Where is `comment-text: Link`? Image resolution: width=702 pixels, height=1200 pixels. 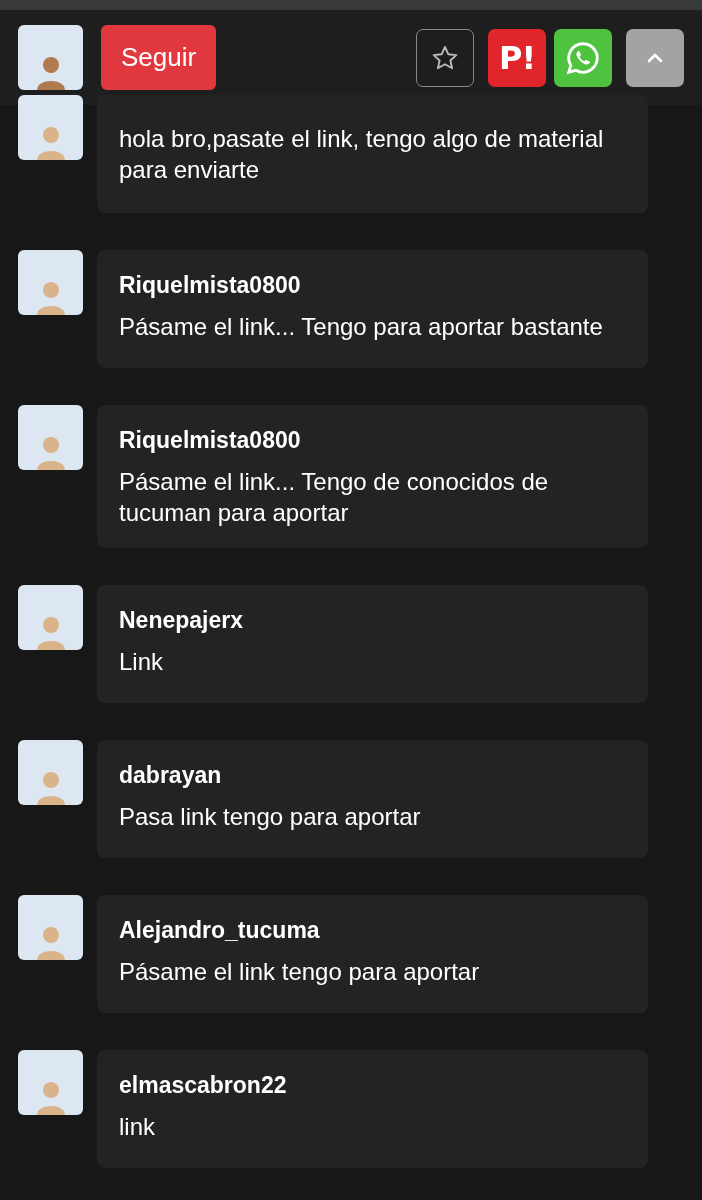 comment-text: Link is located at coordinates (142, 662).